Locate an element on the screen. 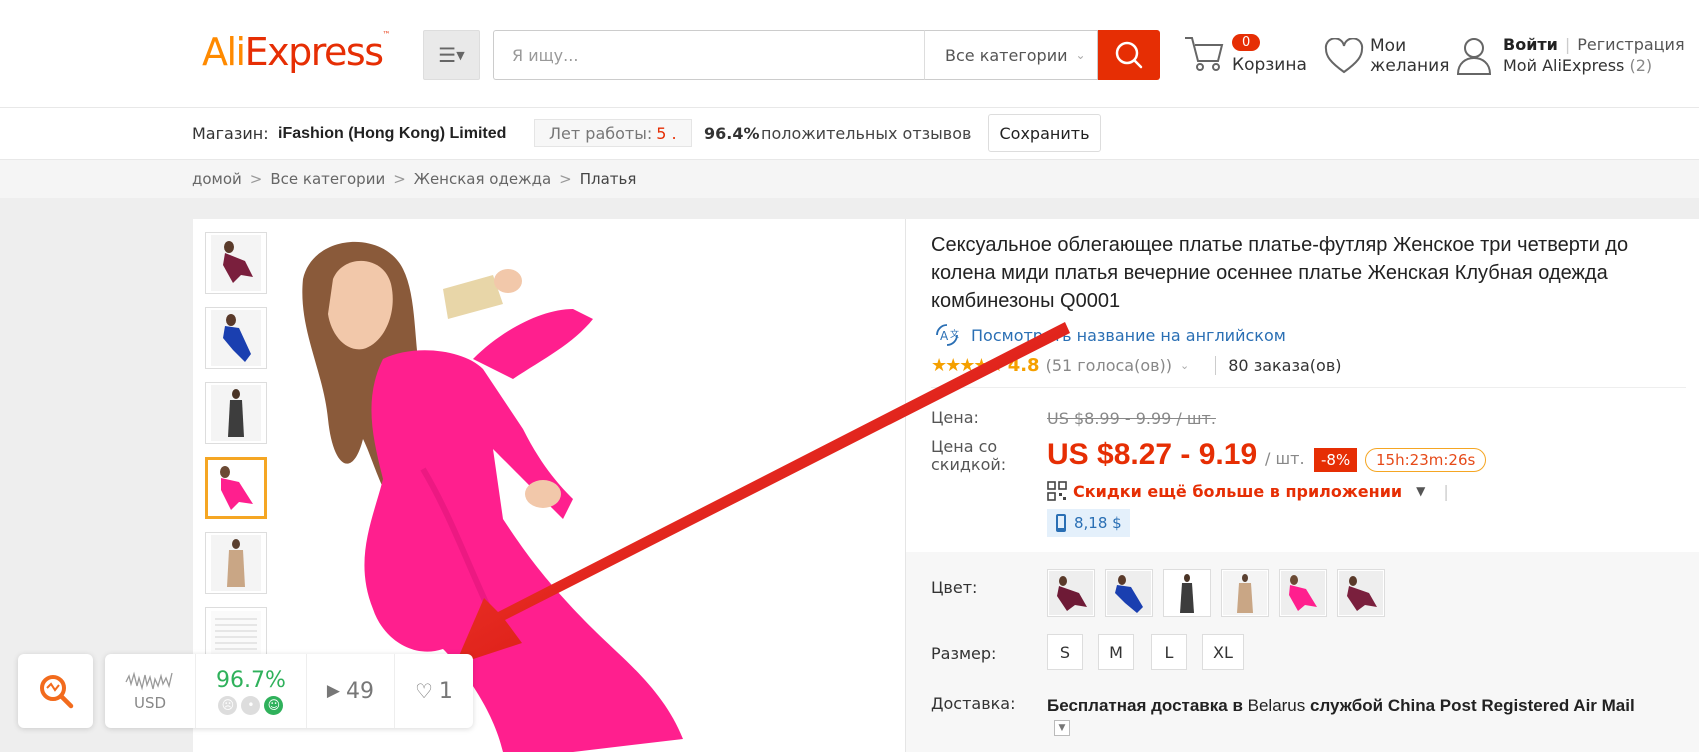 Image resolution: width=1699 pixels, height=752 pixels. my-aliexpress-link: Мой AliExpress (2) is located at coordinates (1577, 65).